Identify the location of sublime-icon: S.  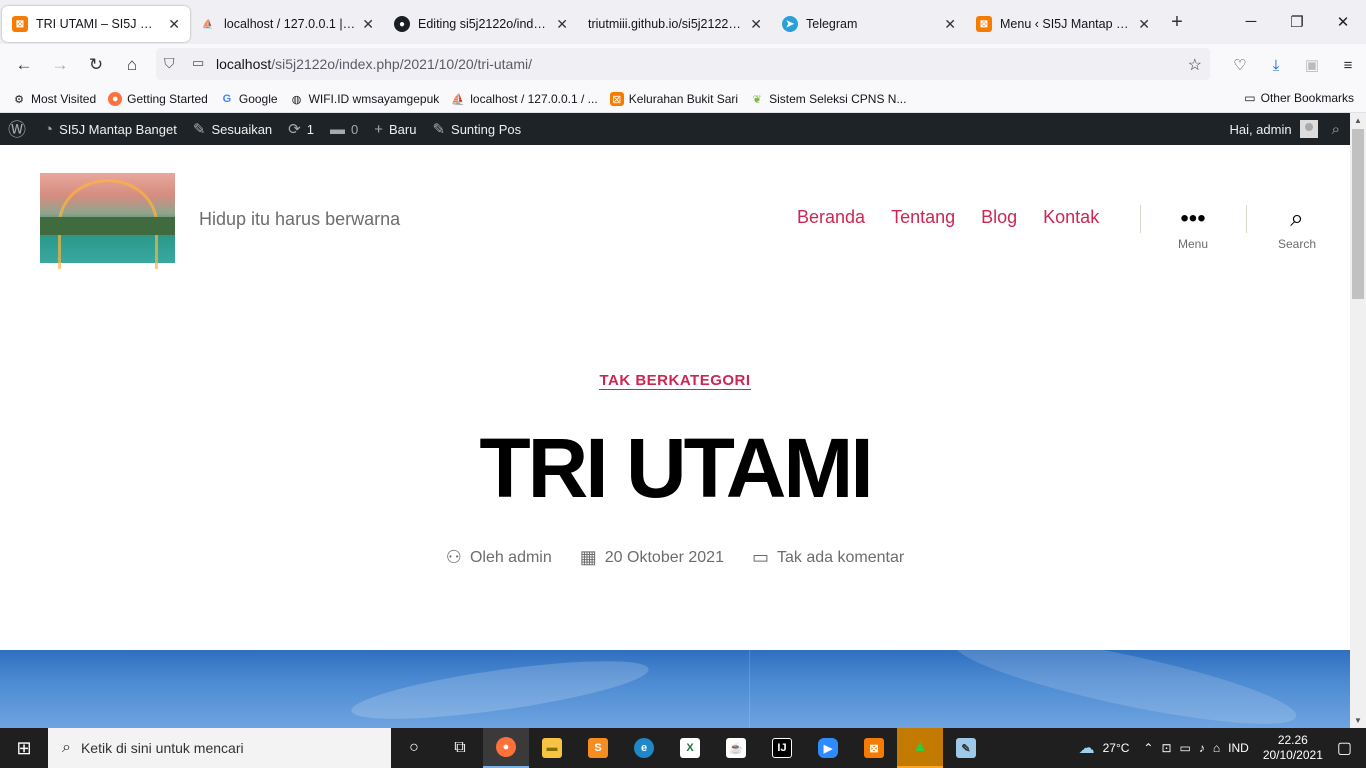
(598, 748).